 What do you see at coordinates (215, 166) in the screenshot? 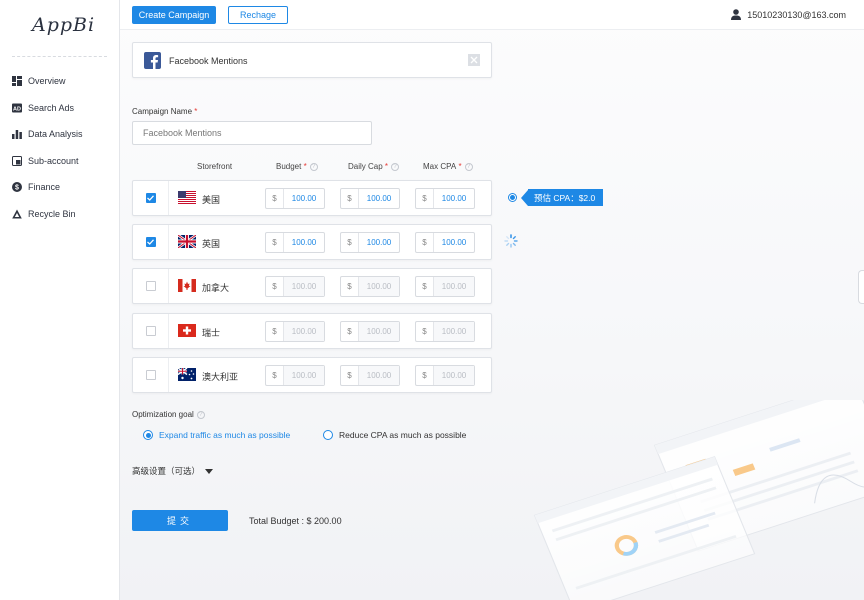
I see `storefront-header: Storefront` at bounding box center [215, 166].